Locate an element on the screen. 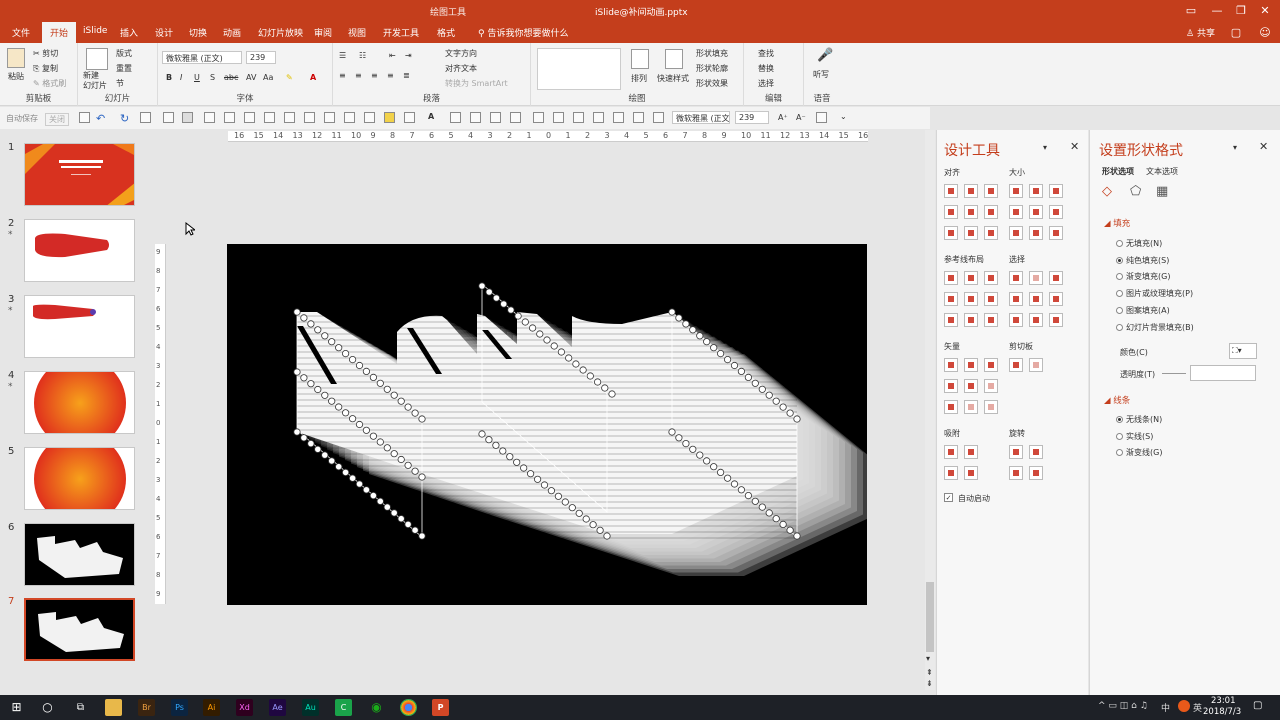  qat-tool-22-icon is located at coordinates (638, 117).